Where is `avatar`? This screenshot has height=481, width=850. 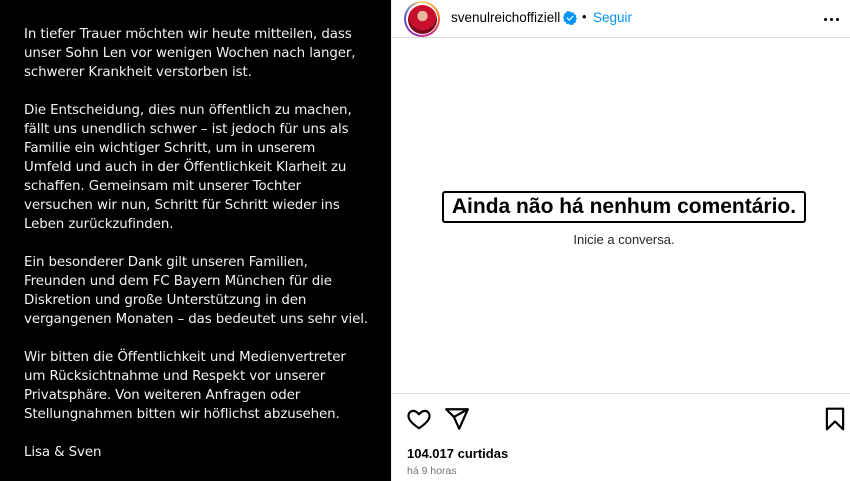
avatar is located at coordinates (422, 19).